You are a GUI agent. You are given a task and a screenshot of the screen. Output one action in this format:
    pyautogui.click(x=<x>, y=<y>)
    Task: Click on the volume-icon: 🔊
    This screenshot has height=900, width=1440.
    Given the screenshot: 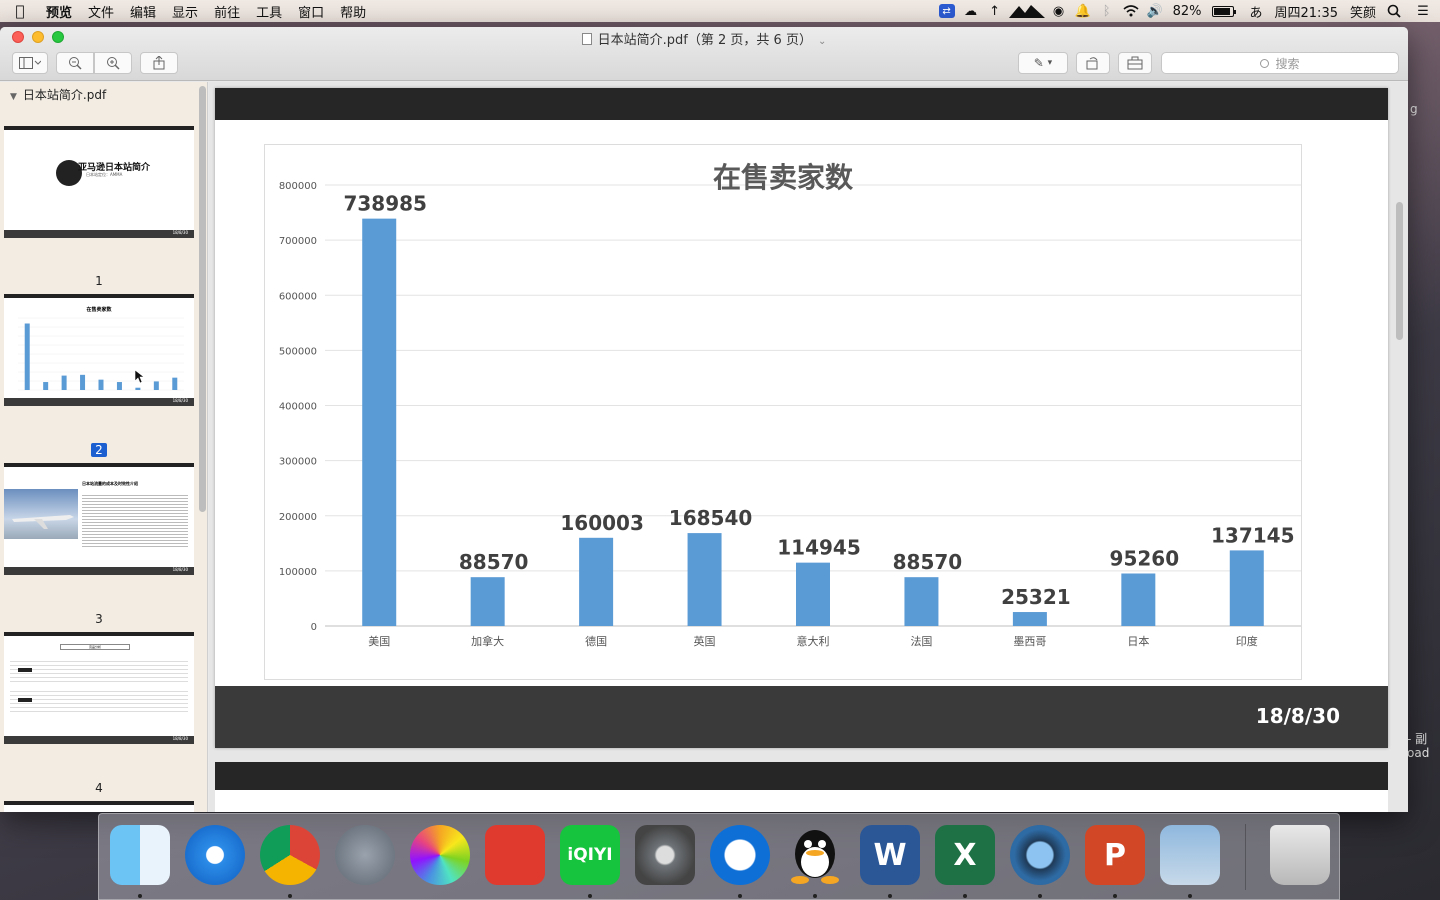 What is the action you would take?
    pyautogui.click(x=1155, y=11)
    